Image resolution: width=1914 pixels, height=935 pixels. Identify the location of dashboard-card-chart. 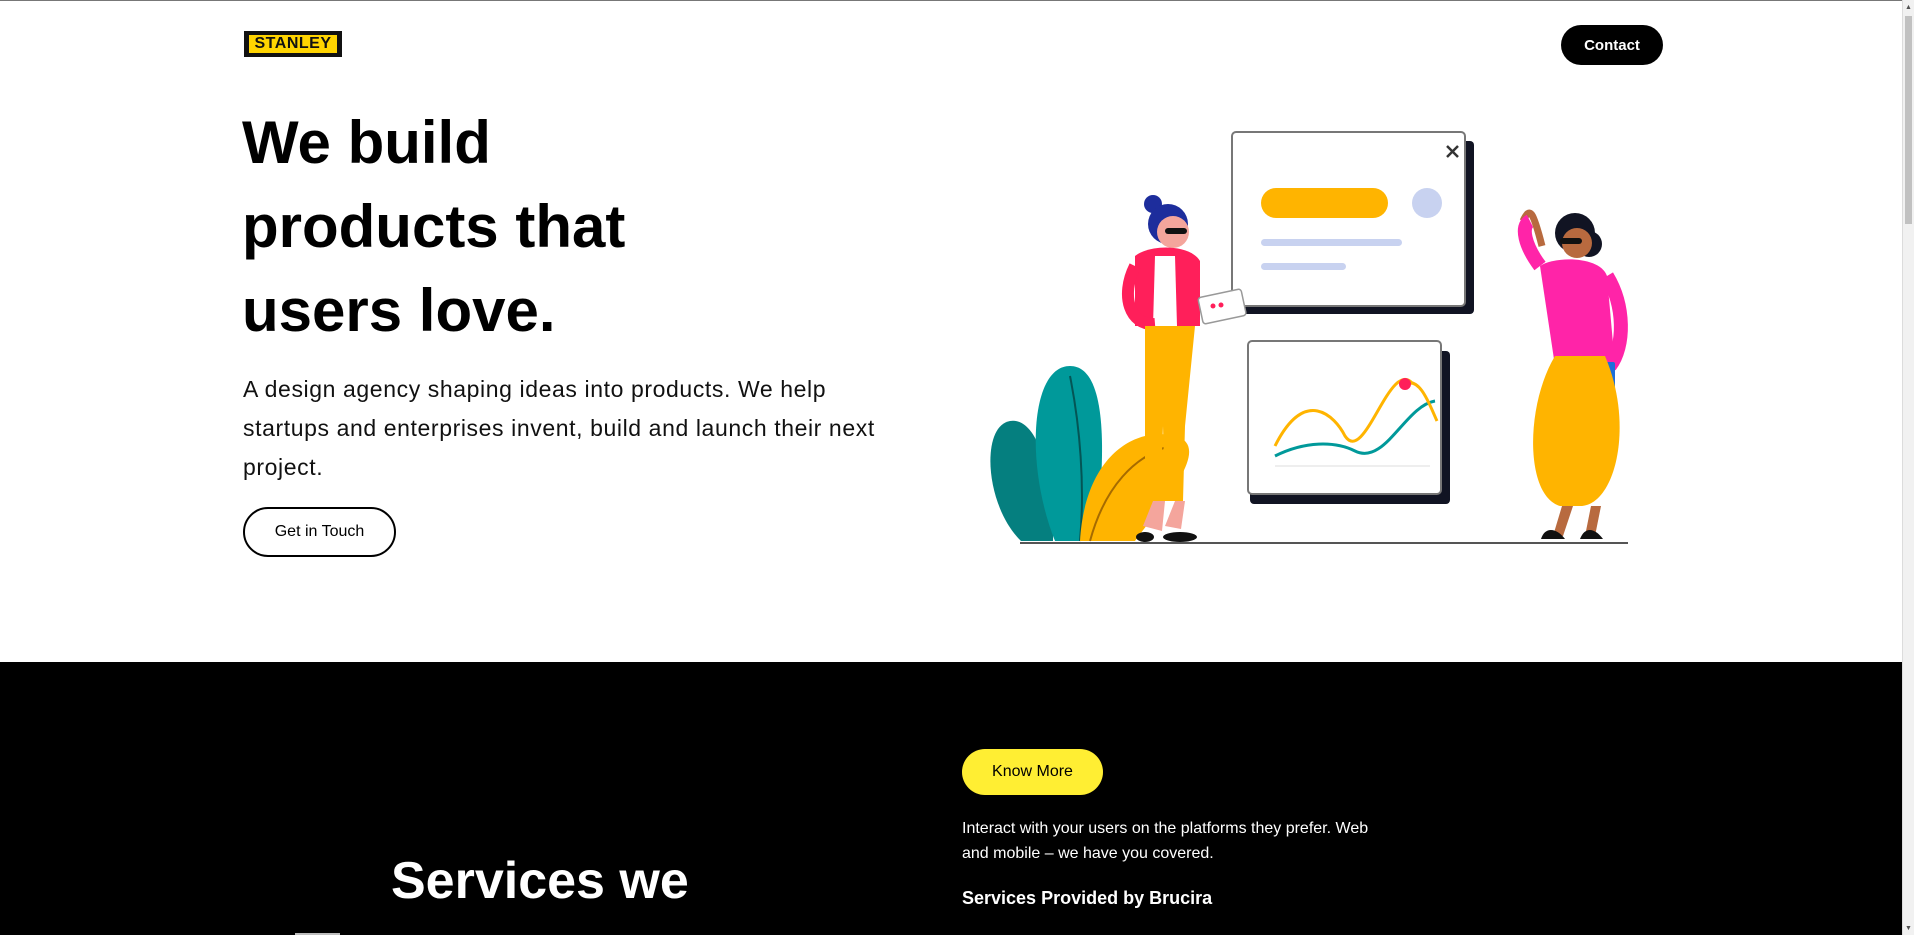
(1348, 422).